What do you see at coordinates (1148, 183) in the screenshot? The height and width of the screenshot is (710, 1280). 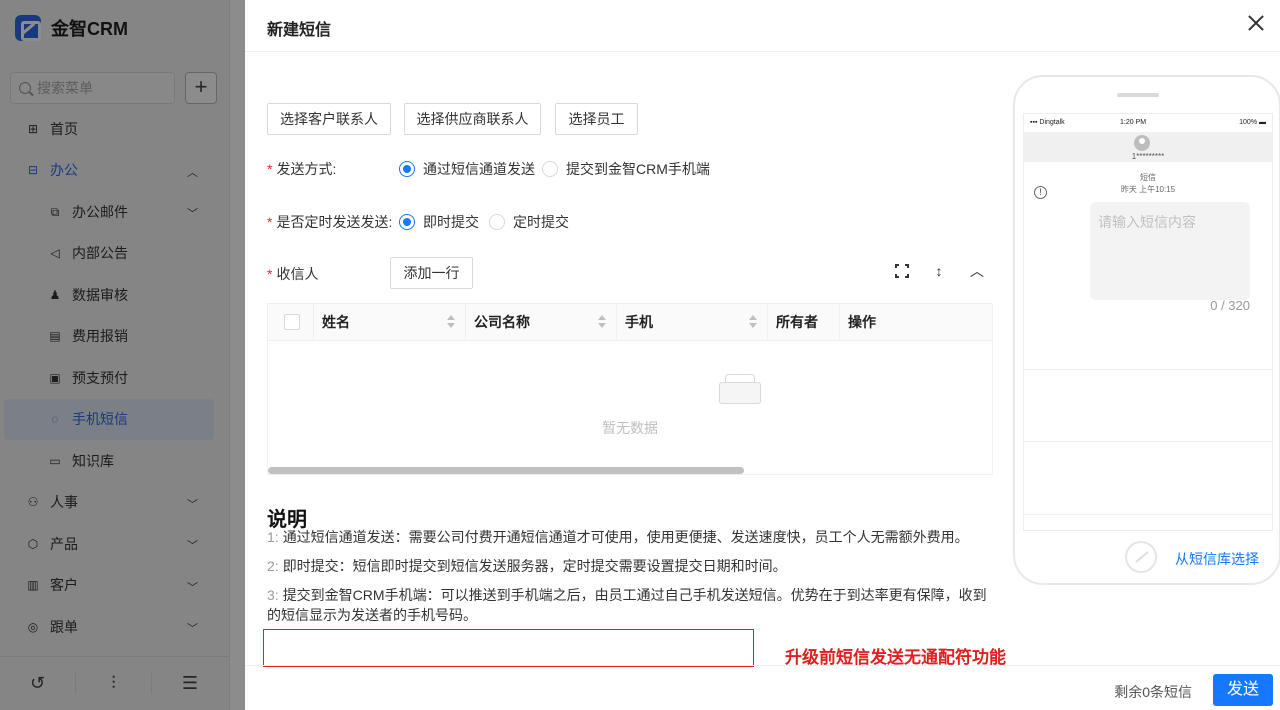 I see `message-meta: 短信 昨天 上午10:15` at bounding box center [1148, 183].